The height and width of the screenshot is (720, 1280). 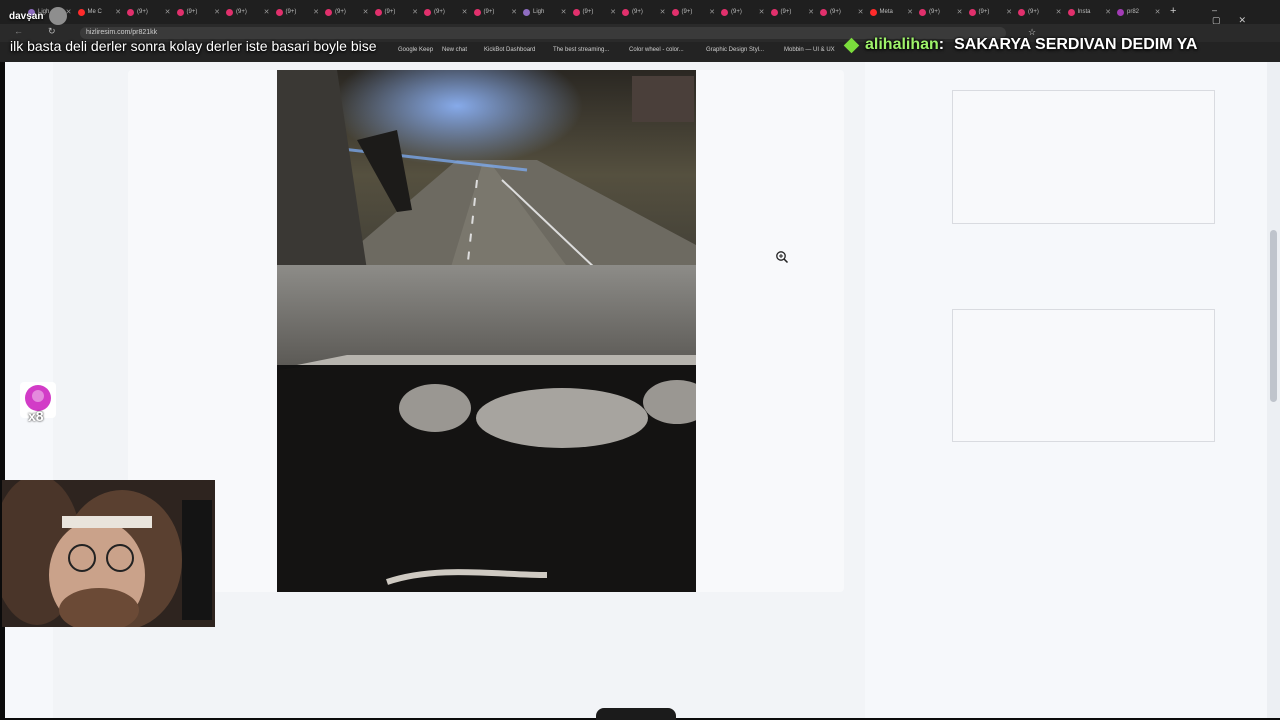 What do you see at coordinates (94, 12) in the screenshot?
I see `tab-label: Me C` at bounding box center [94, 12].